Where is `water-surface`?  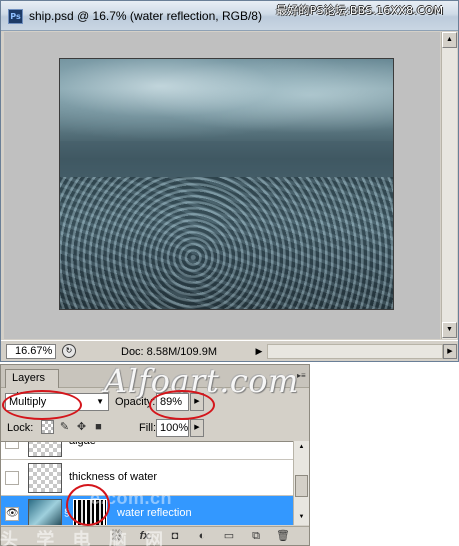 water-surface is located at coordinates (226, 104).